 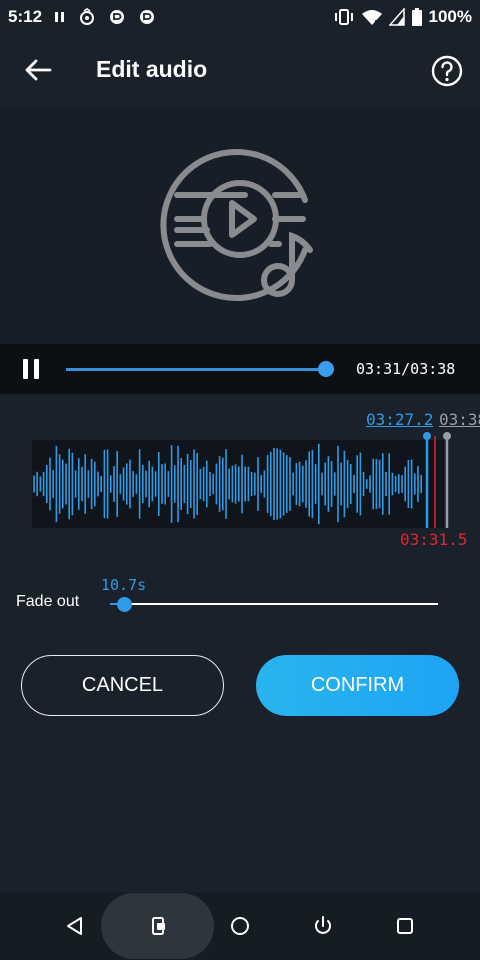 I want to click on fade-out-label: Fade out, so click(x=48, y=601).